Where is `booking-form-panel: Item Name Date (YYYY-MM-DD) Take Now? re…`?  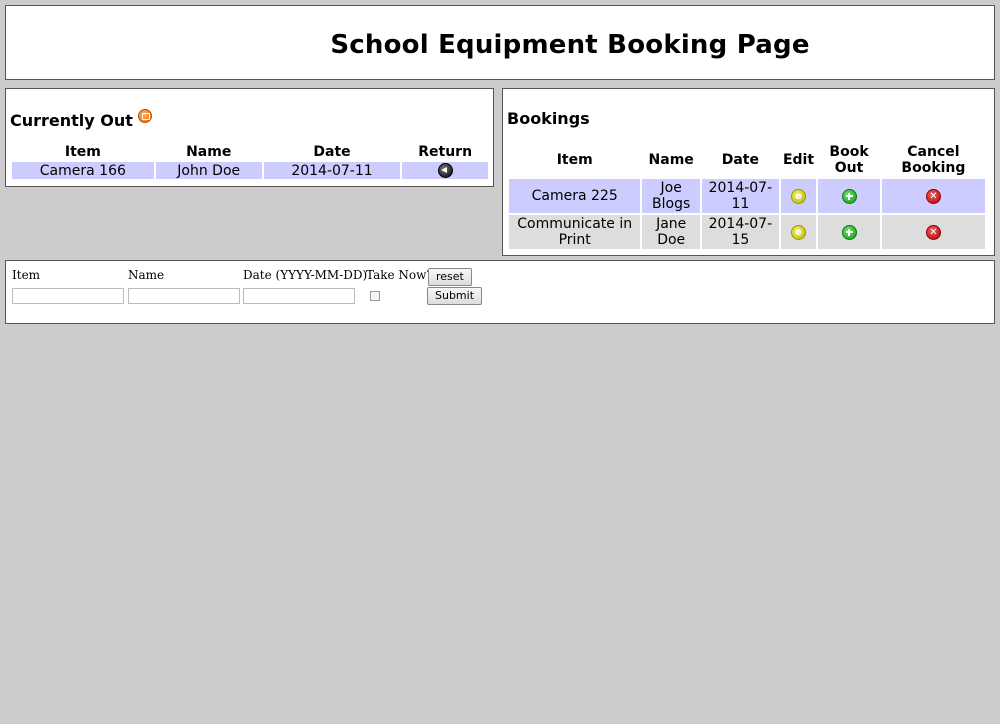 booking-form-panel: Item Name Date (YYYY-MM-DD) Take Now? re… is located at coordinates (500, 292).